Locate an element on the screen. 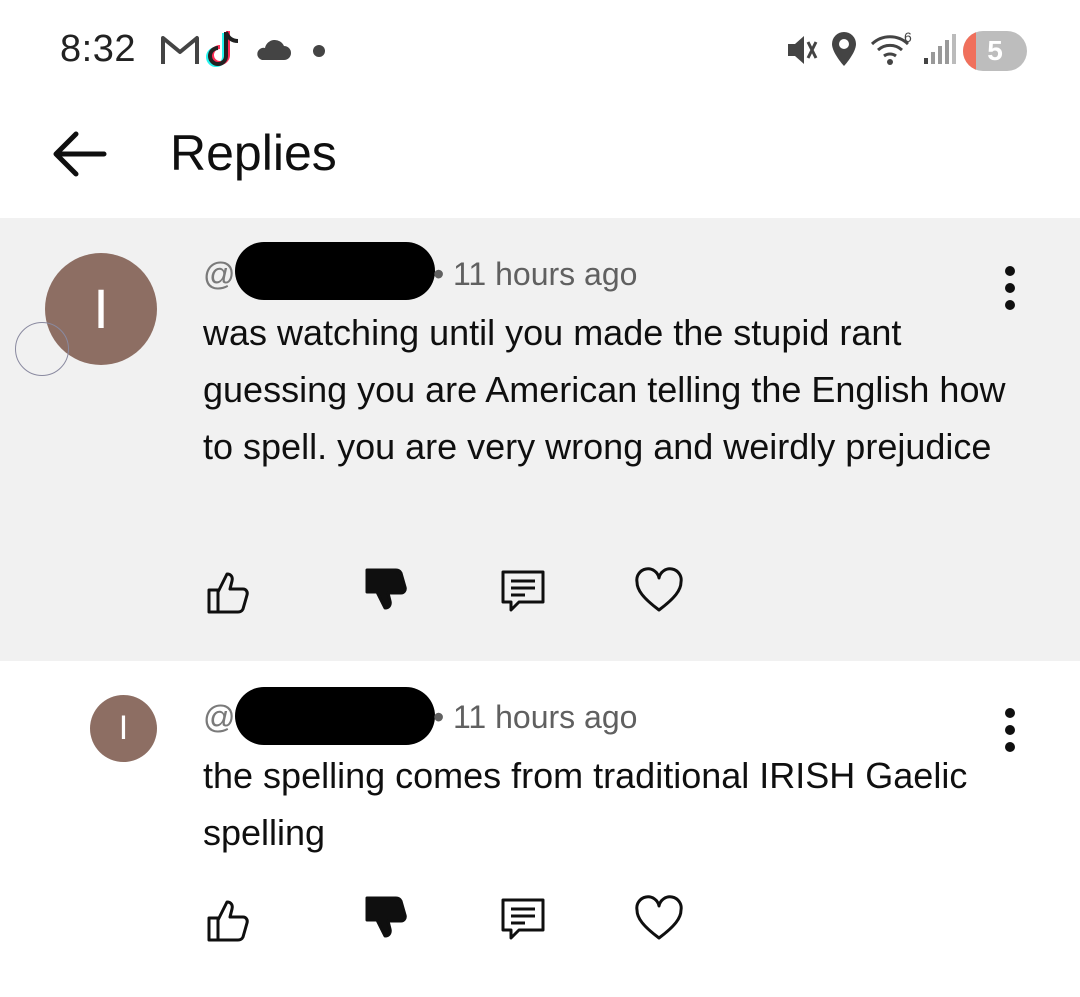 The height and width of the screenshot is (997, 1080). cloud-icon is located at coordinates (274, 49).